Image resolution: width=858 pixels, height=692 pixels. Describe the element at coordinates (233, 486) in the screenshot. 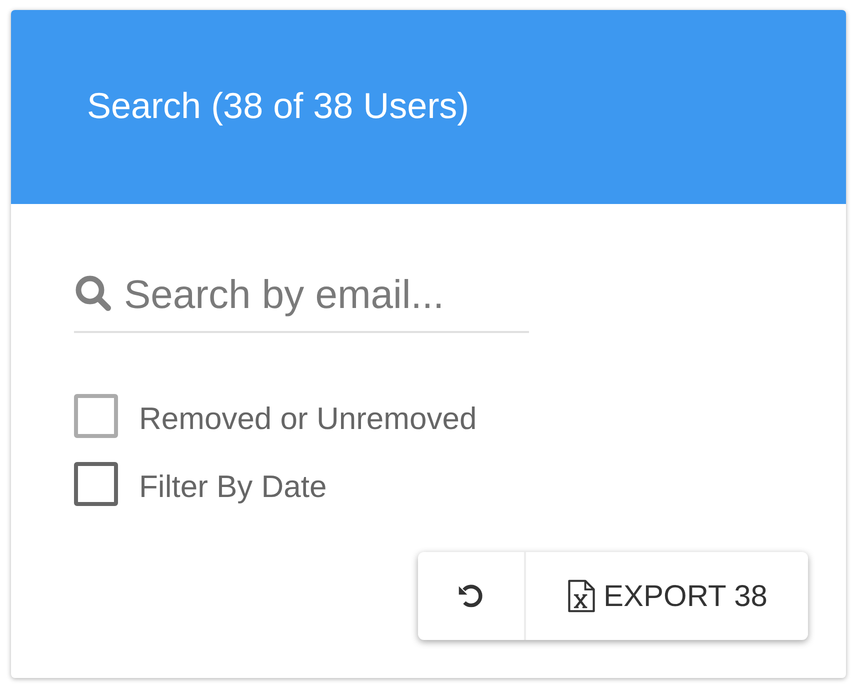

I see `checkbox-label: Filter By Date` at that location.